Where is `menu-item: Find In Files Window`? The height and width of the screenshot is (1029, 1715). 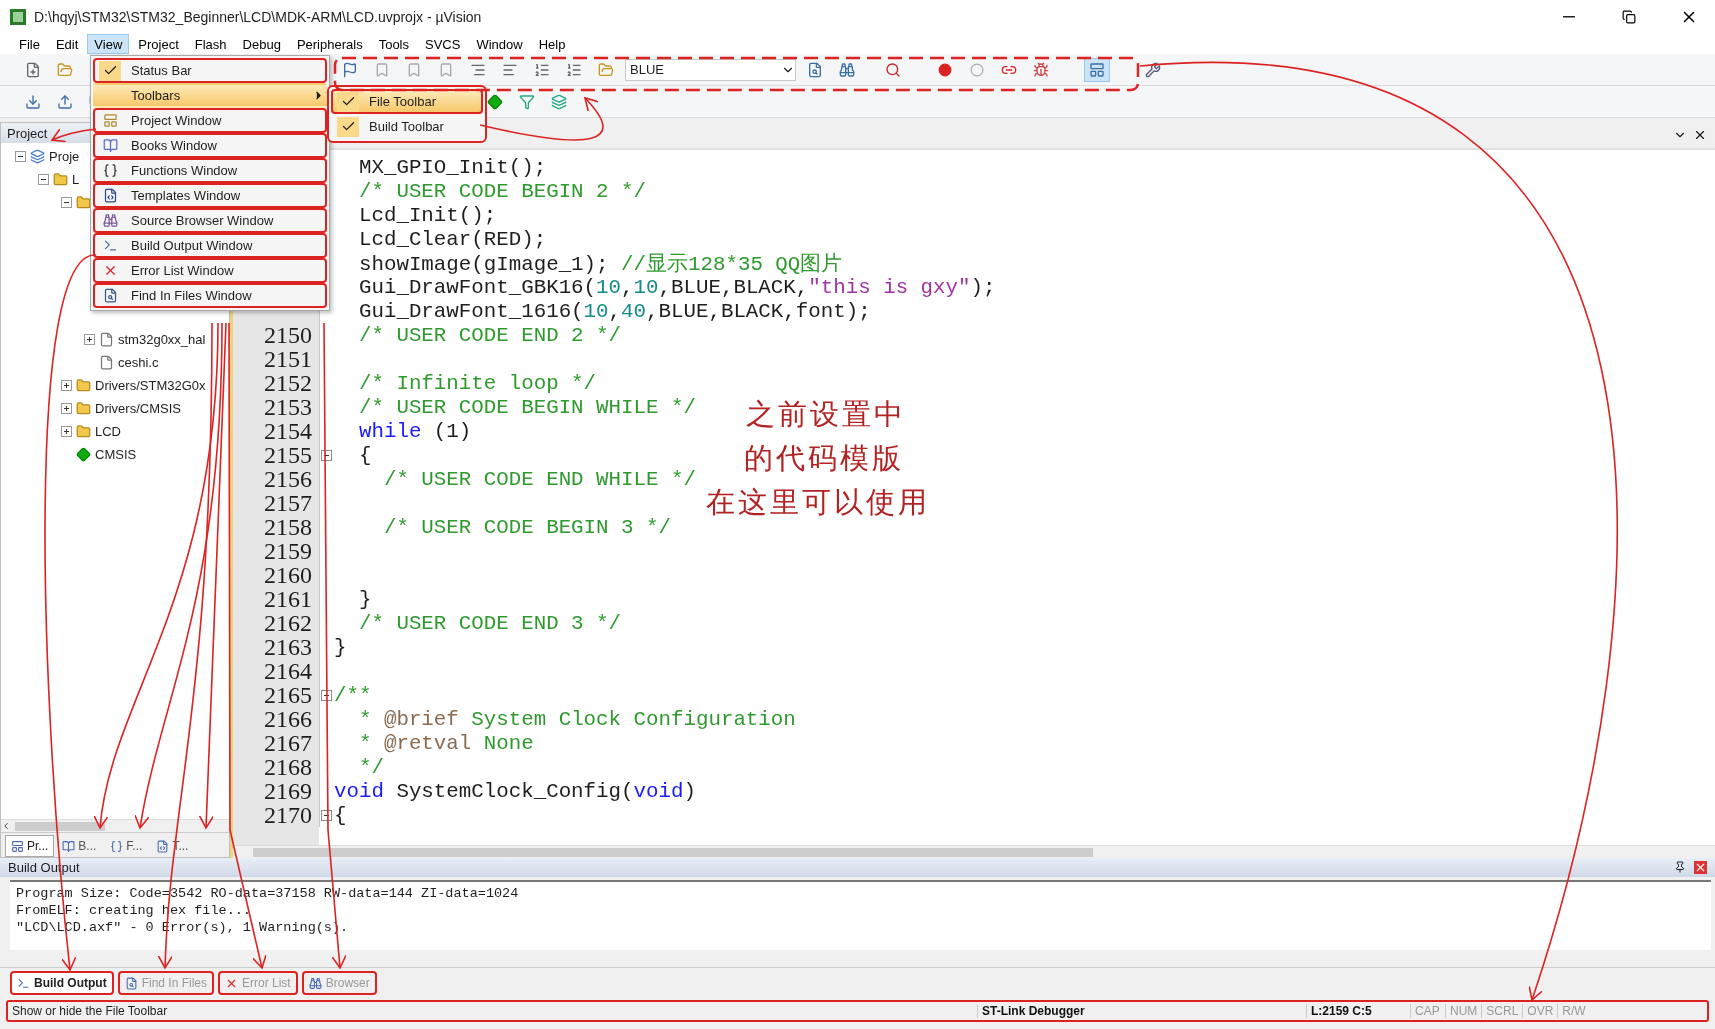
menu-item: Find In Files Window is located at coordinates (210, 295).